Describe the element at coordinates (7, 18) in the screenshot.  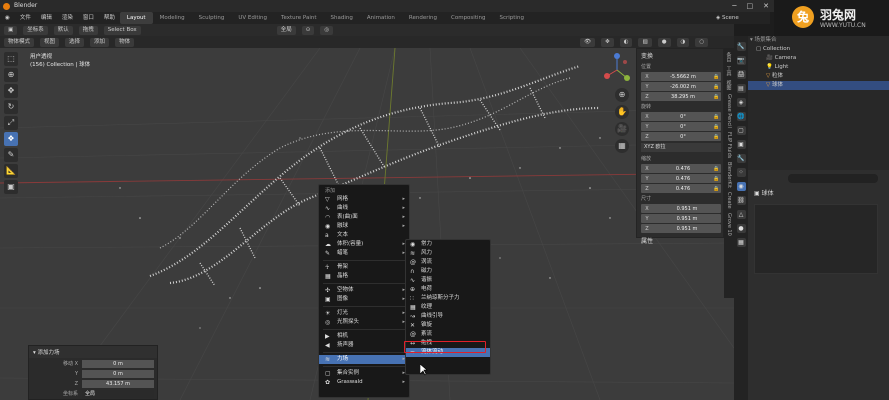
I see `blender-menu-icon: ◉` at that location.